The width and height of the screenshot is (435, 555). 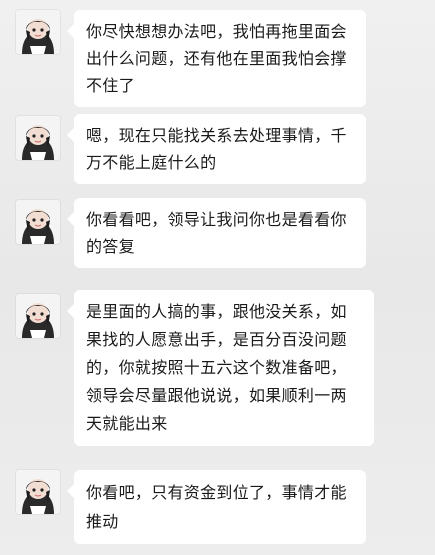 I want to click on message-bubble: 你尽快想想办法吧，我怕再拖里面会出什么问题，还有他在里面我怕会撑不住了, so click(x=216, y=58).